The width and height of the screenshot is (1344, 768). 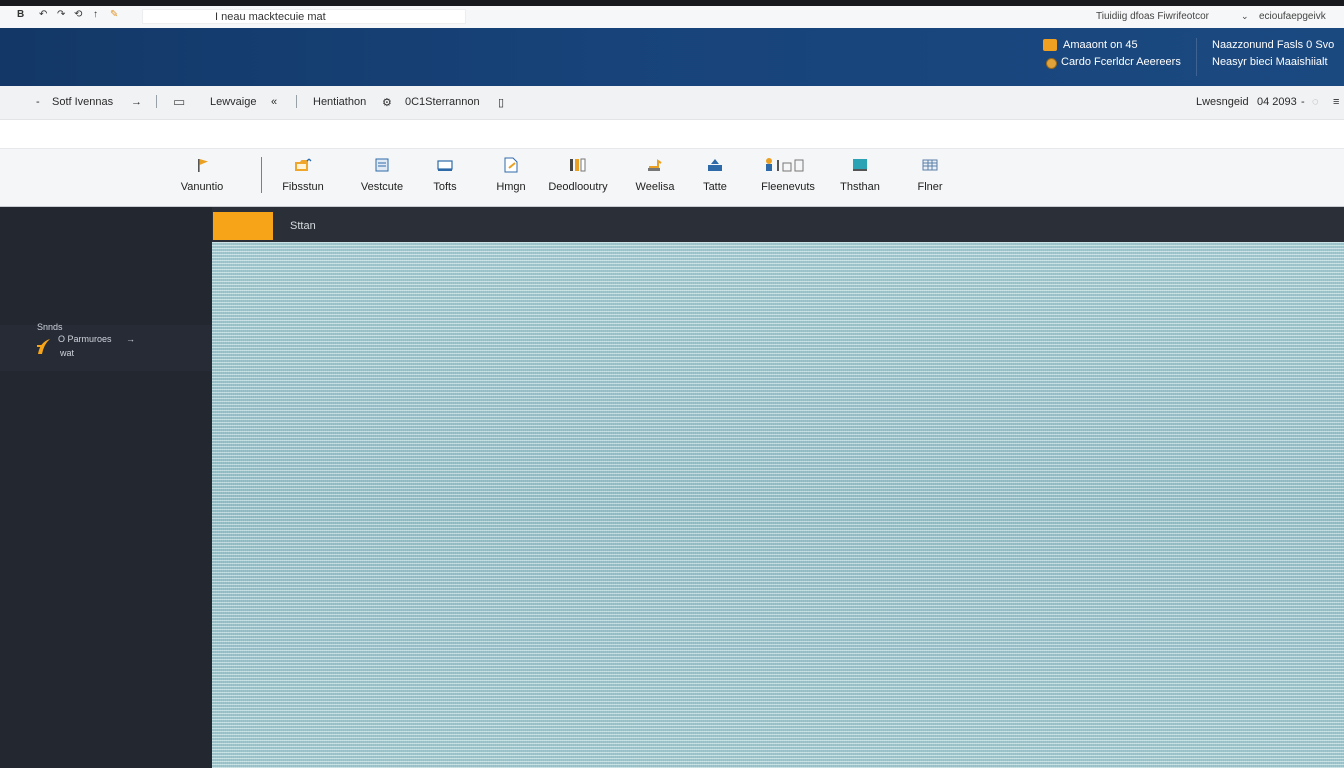 What do you see at coordinates (261, 175) in the screenshot?
I see `ribbon-separator` at bounding box center [261, 175].